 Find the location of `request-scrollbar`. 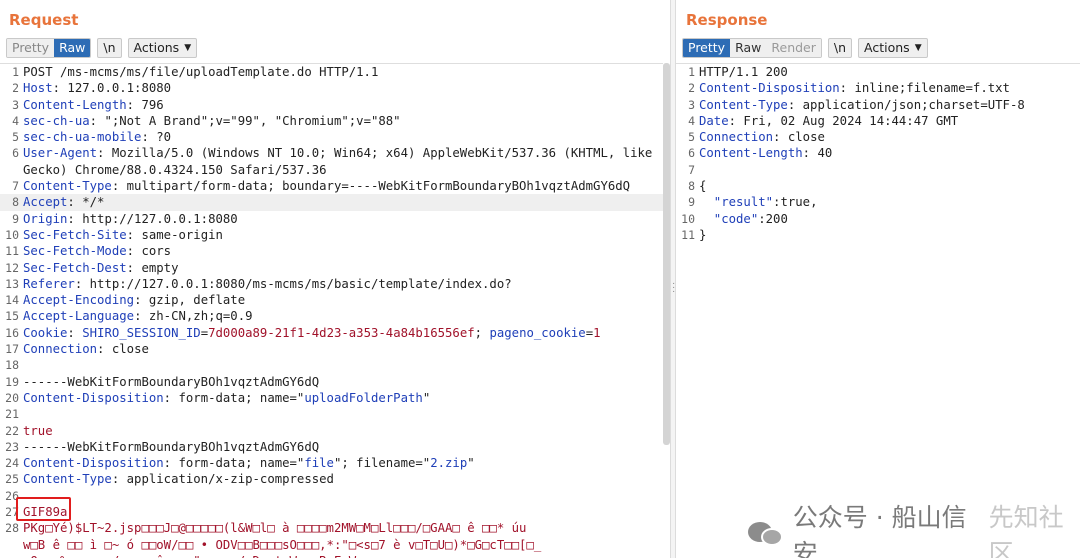

request-scrollbar is located at coordinates (666, 254).